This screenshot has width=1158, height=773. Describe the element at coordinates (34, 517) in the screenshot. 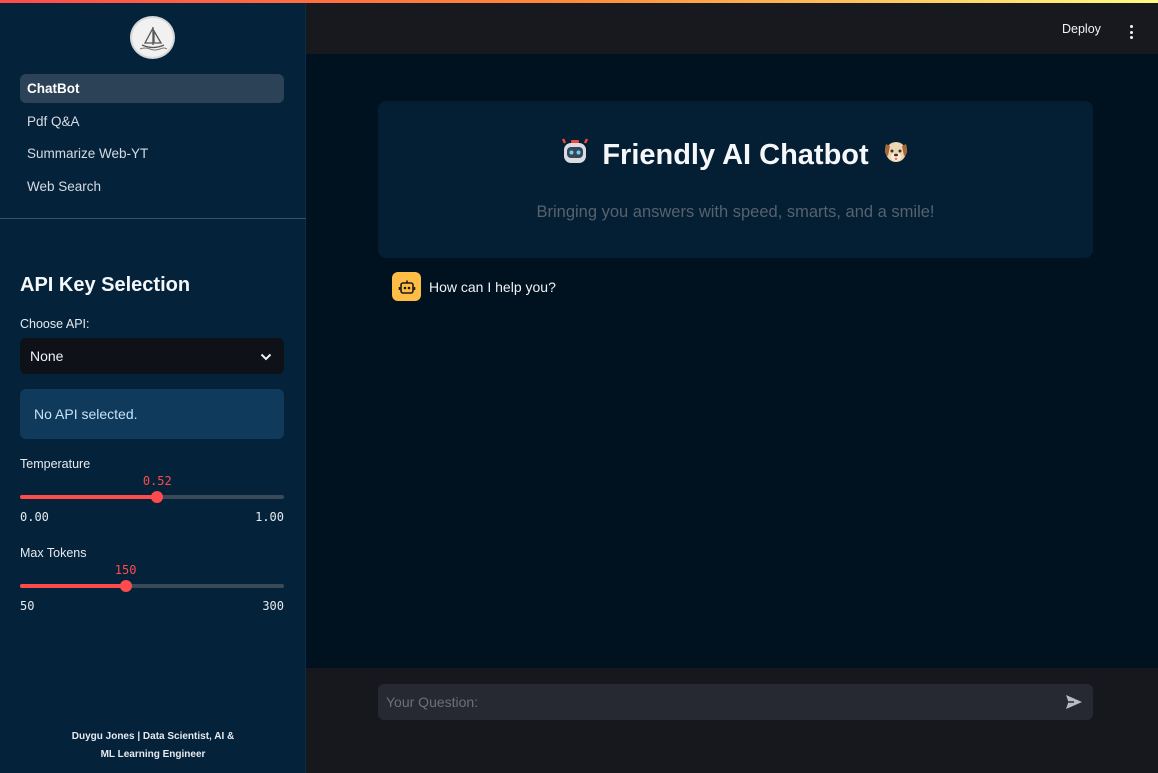

I see `temperature-min: 0.00` at that location.